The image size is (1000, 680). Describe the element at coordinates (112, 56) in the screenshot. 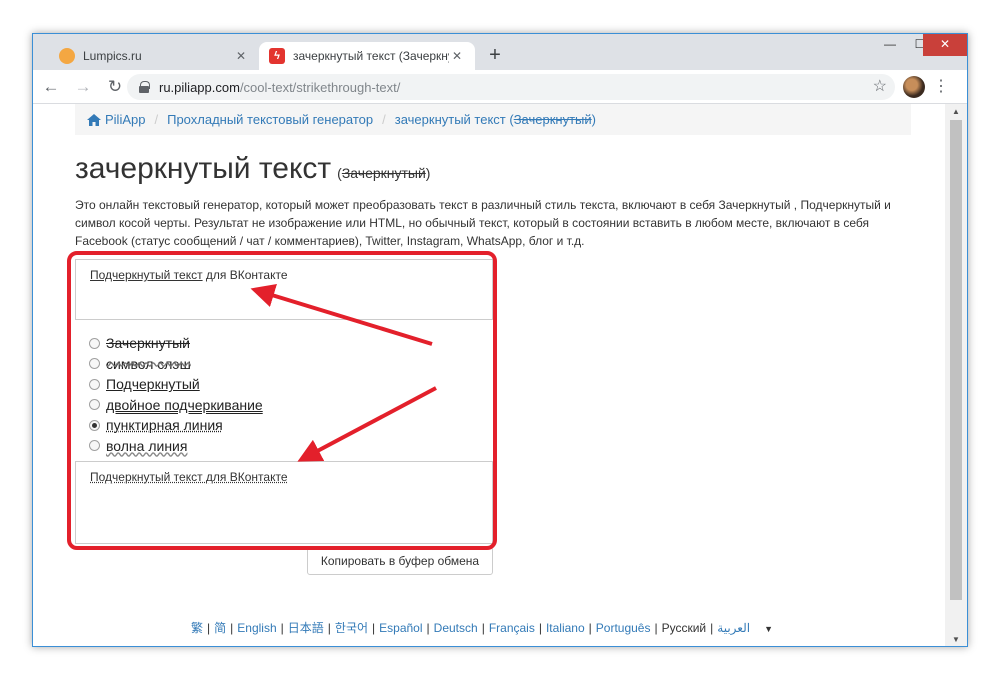

I see `tab-title: Lumpics.ru` at that location.